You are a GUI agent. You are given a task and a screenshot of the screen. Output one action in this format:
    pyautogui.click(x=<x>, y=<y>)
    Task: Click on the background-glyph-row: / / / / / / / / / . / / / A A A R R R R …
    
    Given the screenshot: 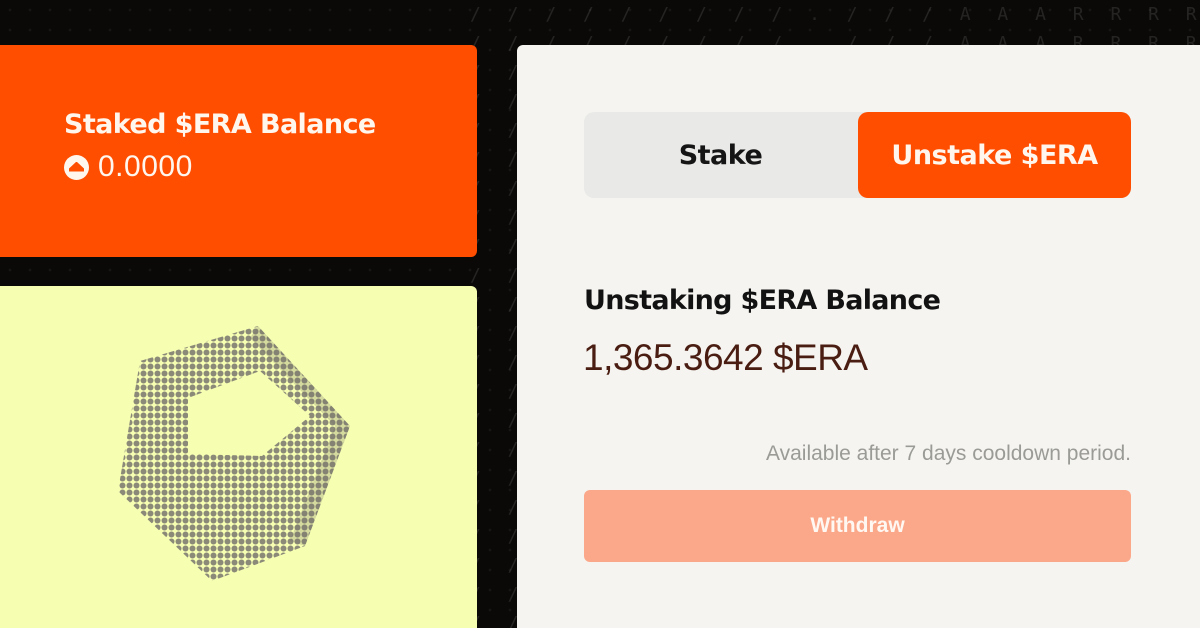 What is the action you would take?
    pyautogui.click(x=835, y=14)
    